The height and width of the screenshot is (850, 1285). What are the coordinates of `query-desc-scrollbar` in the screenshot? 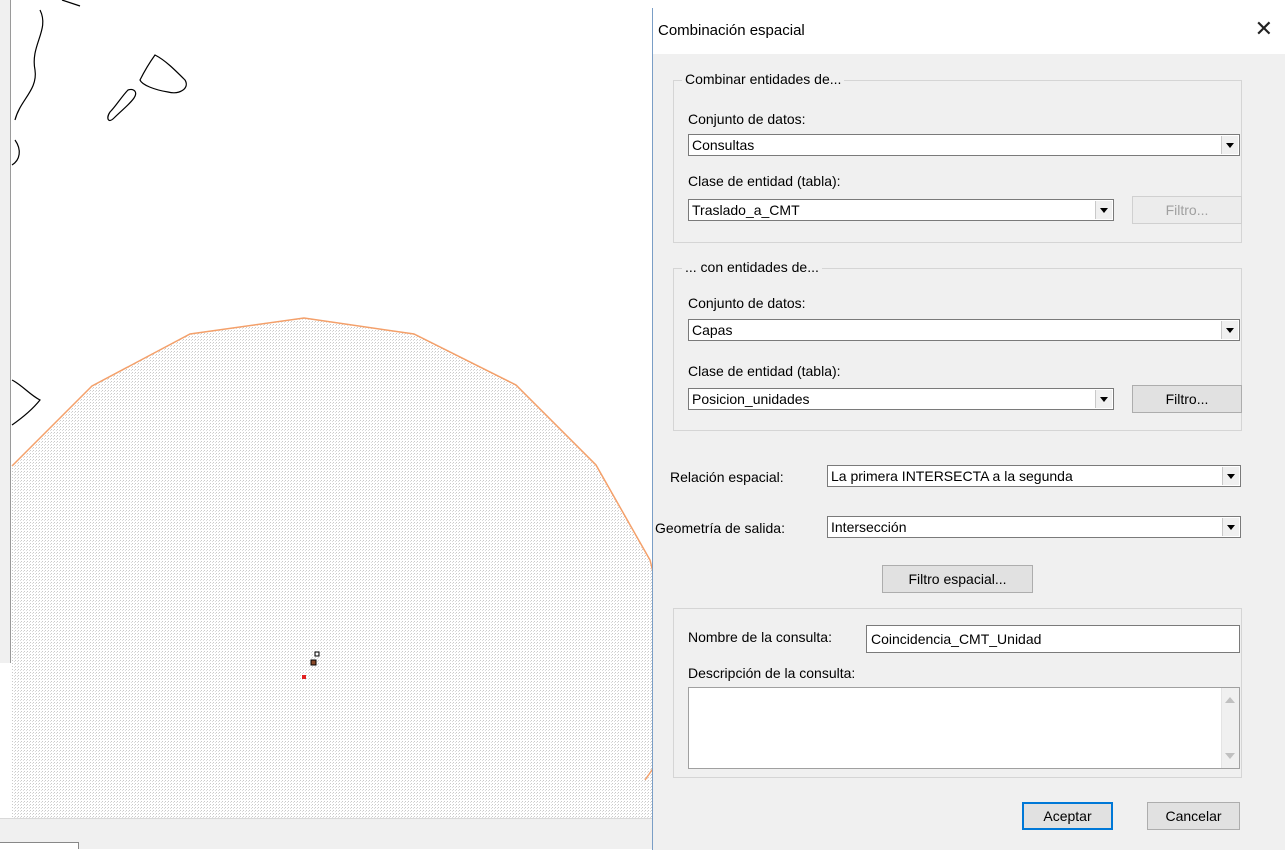 It's located at (1230, 728).